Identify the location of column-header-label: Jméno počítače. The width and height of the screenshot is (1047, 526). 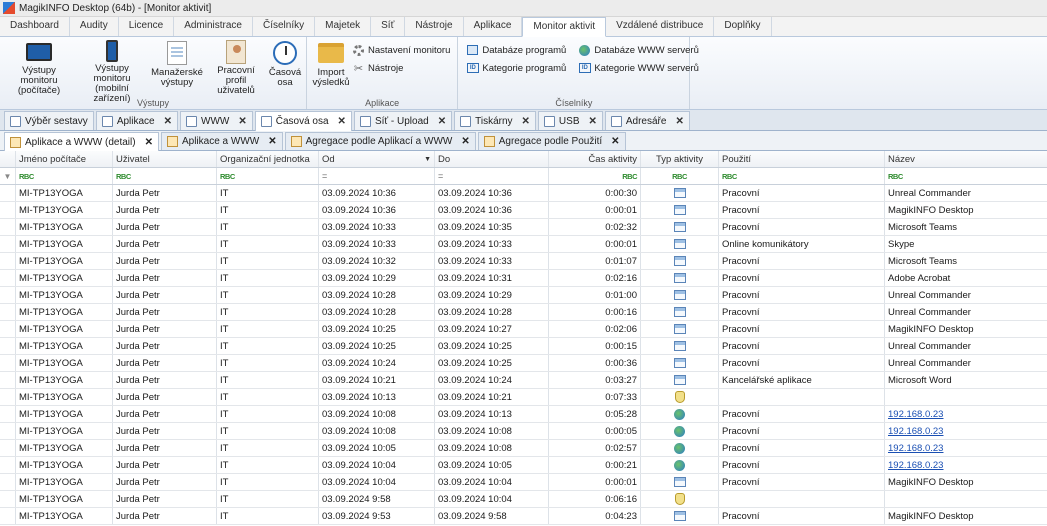
(53, 159).